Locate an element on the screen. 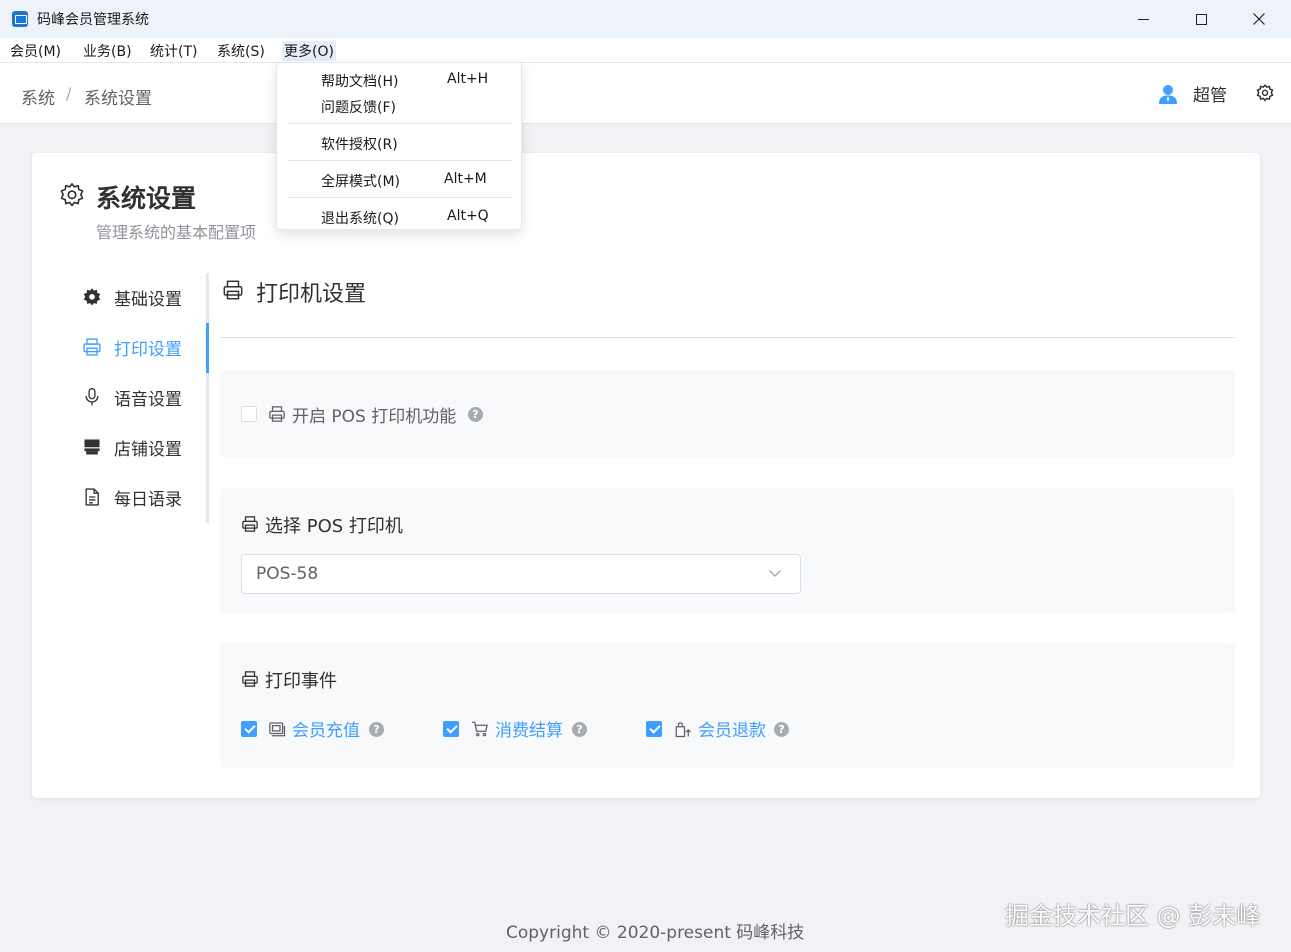 This screenshot has width=1291, height=952. nav-item-label: 店铺设置 is located at coordinates (148, 449).